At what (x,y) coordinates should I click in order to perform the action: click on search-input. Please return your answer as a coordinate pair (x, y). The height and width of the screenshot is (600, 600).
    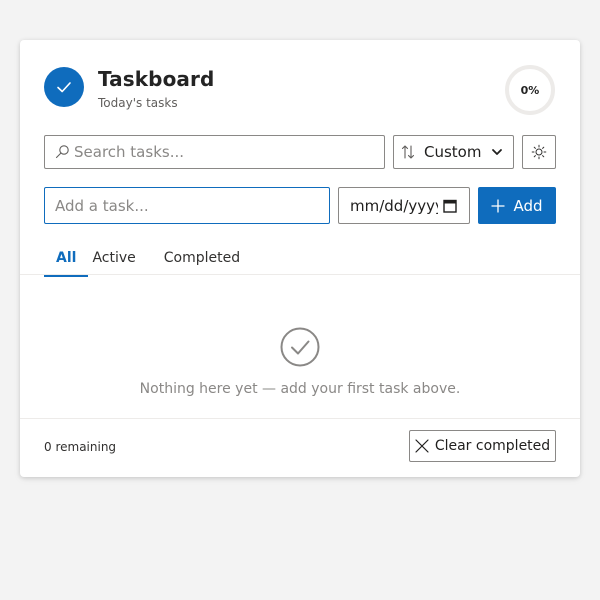
    Looking at the image, I should click on (219, 152).